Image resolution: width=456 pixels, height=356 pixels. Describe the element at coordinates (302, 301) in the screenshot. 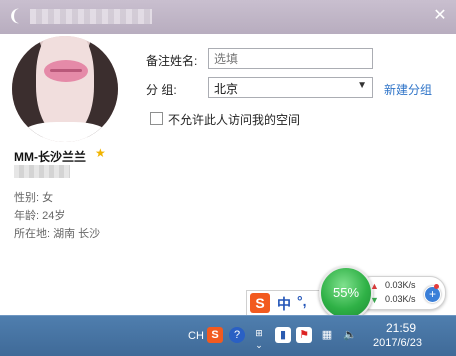

I see `ime-punct-toggle: °,` at that location.